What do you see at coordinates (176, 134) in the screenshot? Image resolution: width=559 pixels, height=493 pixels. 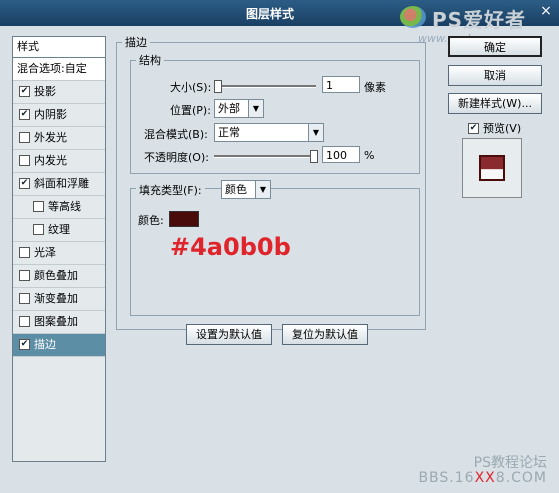 I see `blend-mode-label: 混合模式(B):` at bounding box center [176, 134].